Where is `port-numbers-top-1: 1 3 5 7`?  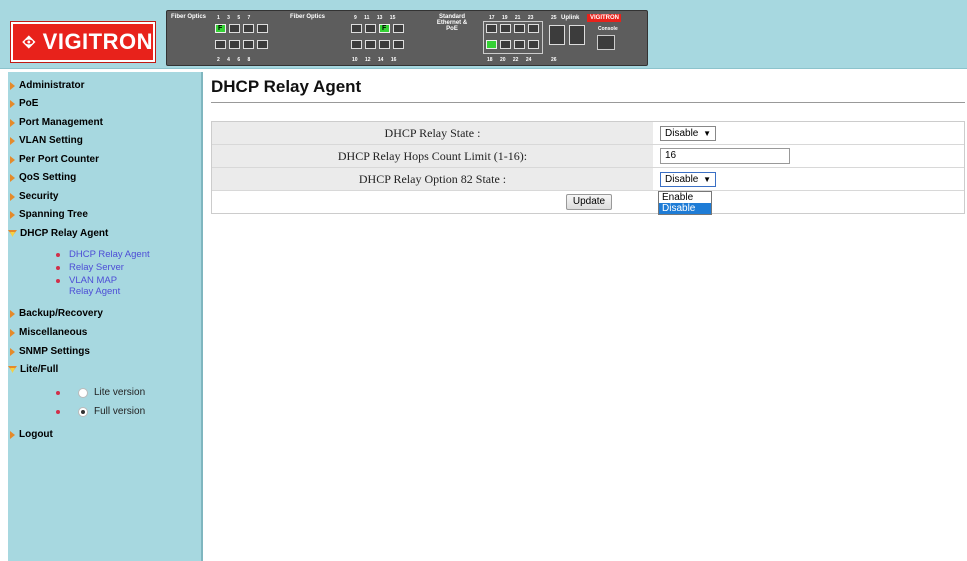
port-numbers-top-1: 1 3 5 7 is located at coordinates (234, 18).